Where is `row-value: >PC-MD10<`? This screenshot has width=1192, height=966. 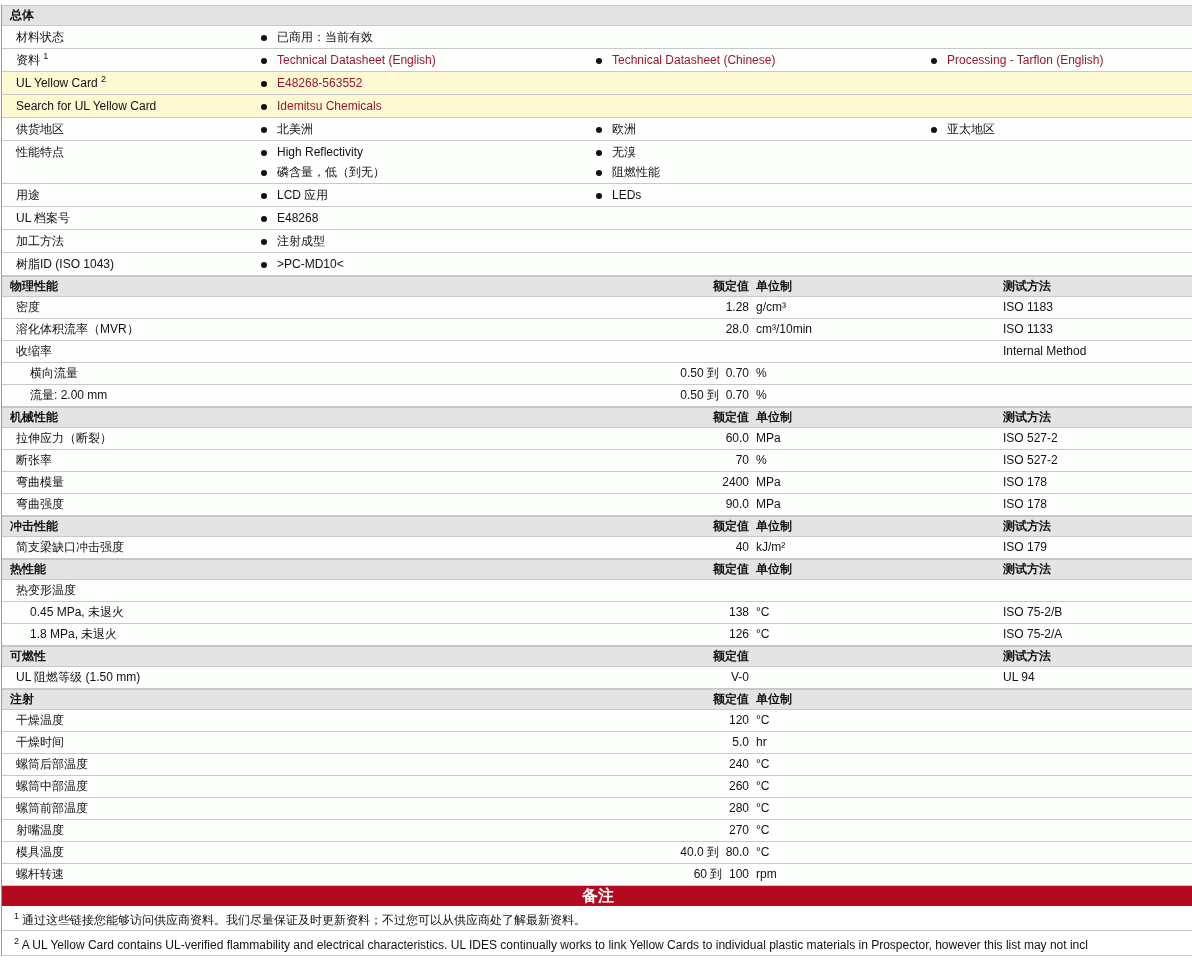
row-value: >PC-MD10< is located at coordinates (310, 264).